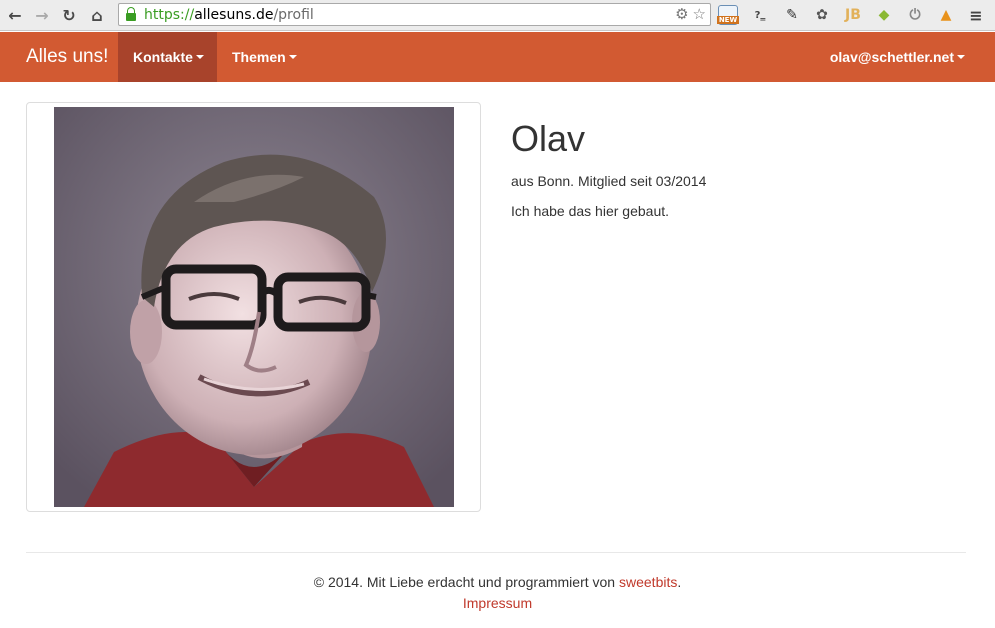 The image size is (995, 628). What do you see at coordinates (67, 57) in the screenshot?
I see `brand-logo: Alles uns!` at bounding box center [67, 57].